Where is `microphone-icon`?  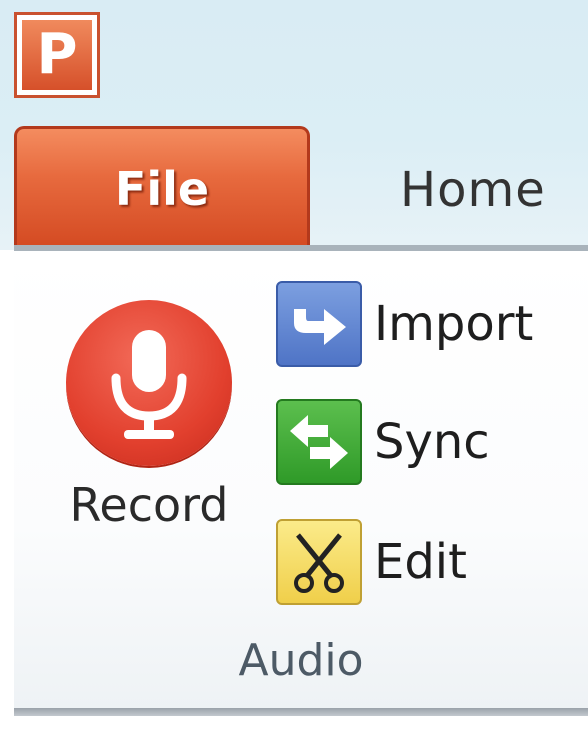
microphone-icon is located at coordinates (149, 383).